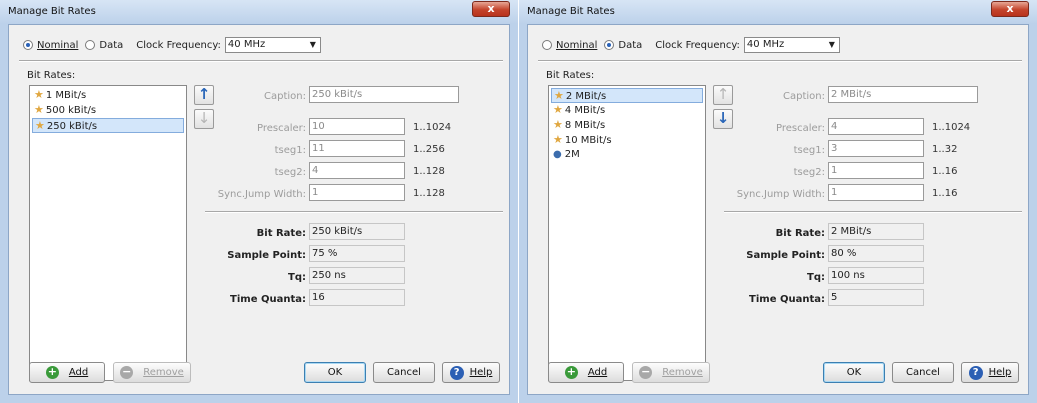 This screenshot has height=403, width=1037. I want to click on bit-rate-item-label: 500 kBit/s, so click(71, 110).